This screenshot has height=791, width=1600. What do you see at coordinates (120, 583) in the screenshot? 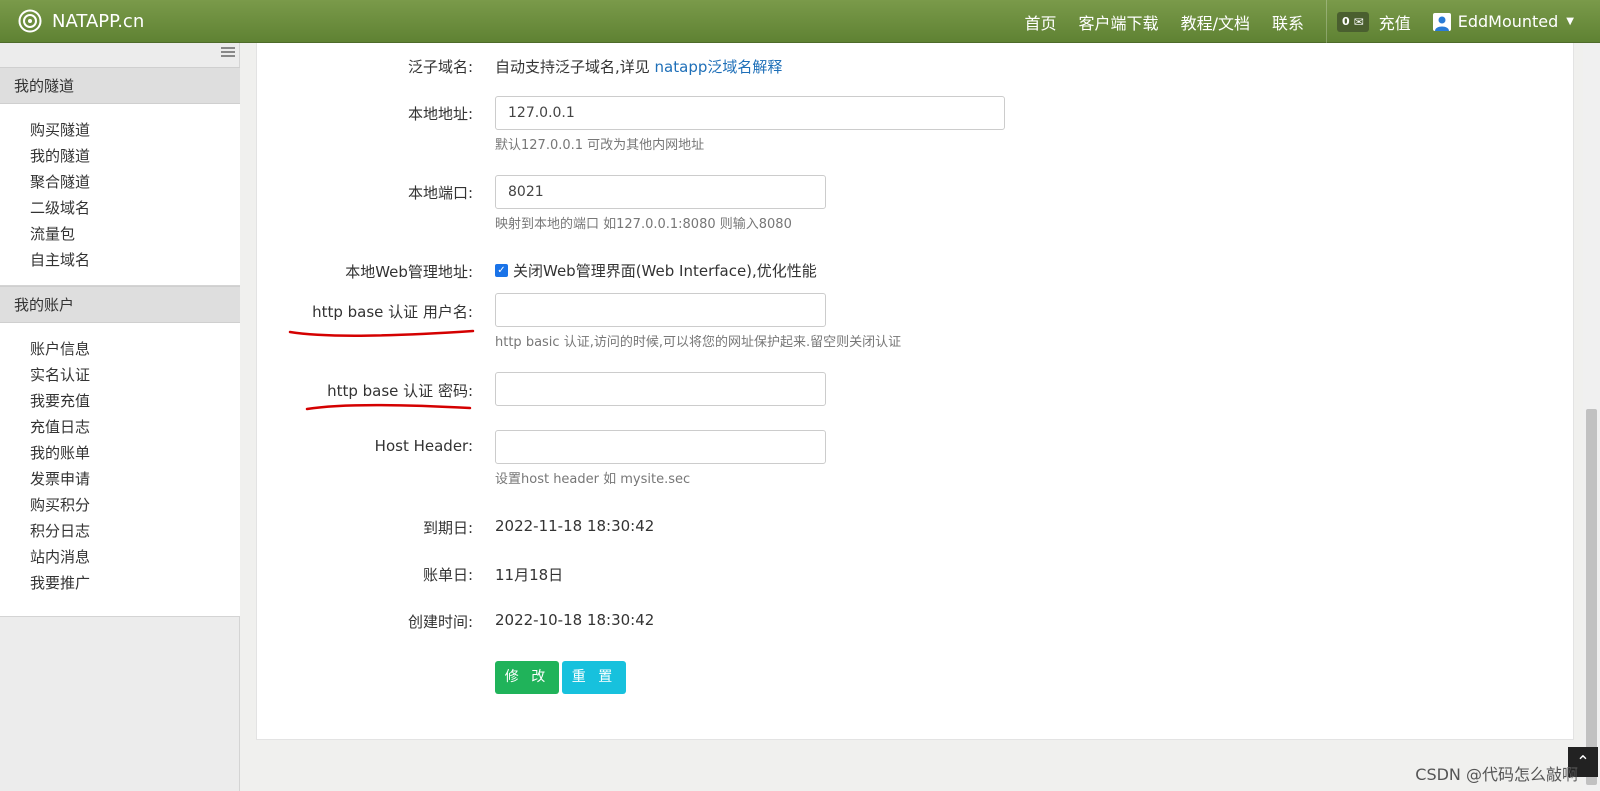
I see `sidebar-item-promote: 我要推广` at bounding box center [120, 583].